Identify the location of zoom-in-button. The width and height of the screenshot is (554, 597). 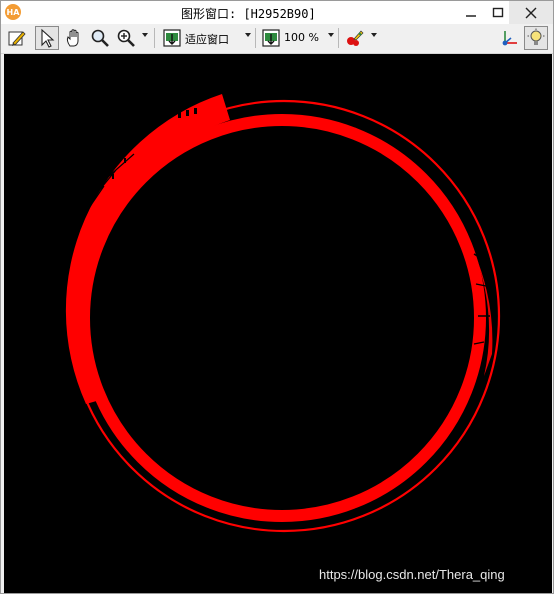
(126, 38).